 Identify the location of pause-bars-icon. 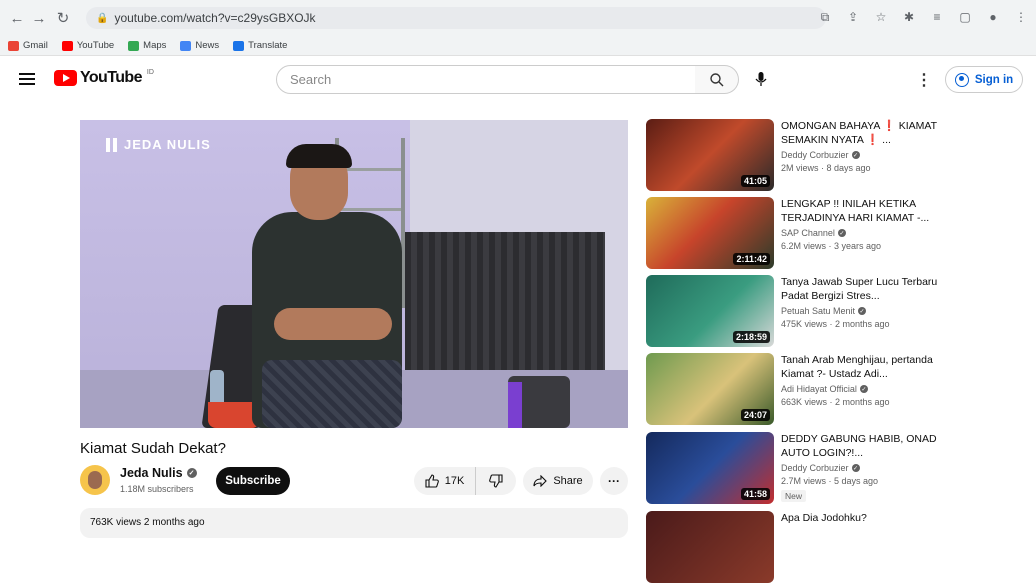
(111, 144).